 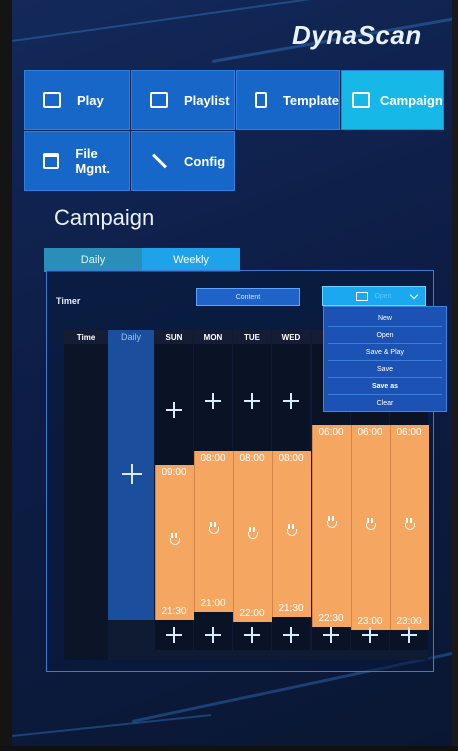 What do you see at coordinates (104, 217) in the screenshot?
I see `page-title: Campaign` at bounding box center [104, 217].